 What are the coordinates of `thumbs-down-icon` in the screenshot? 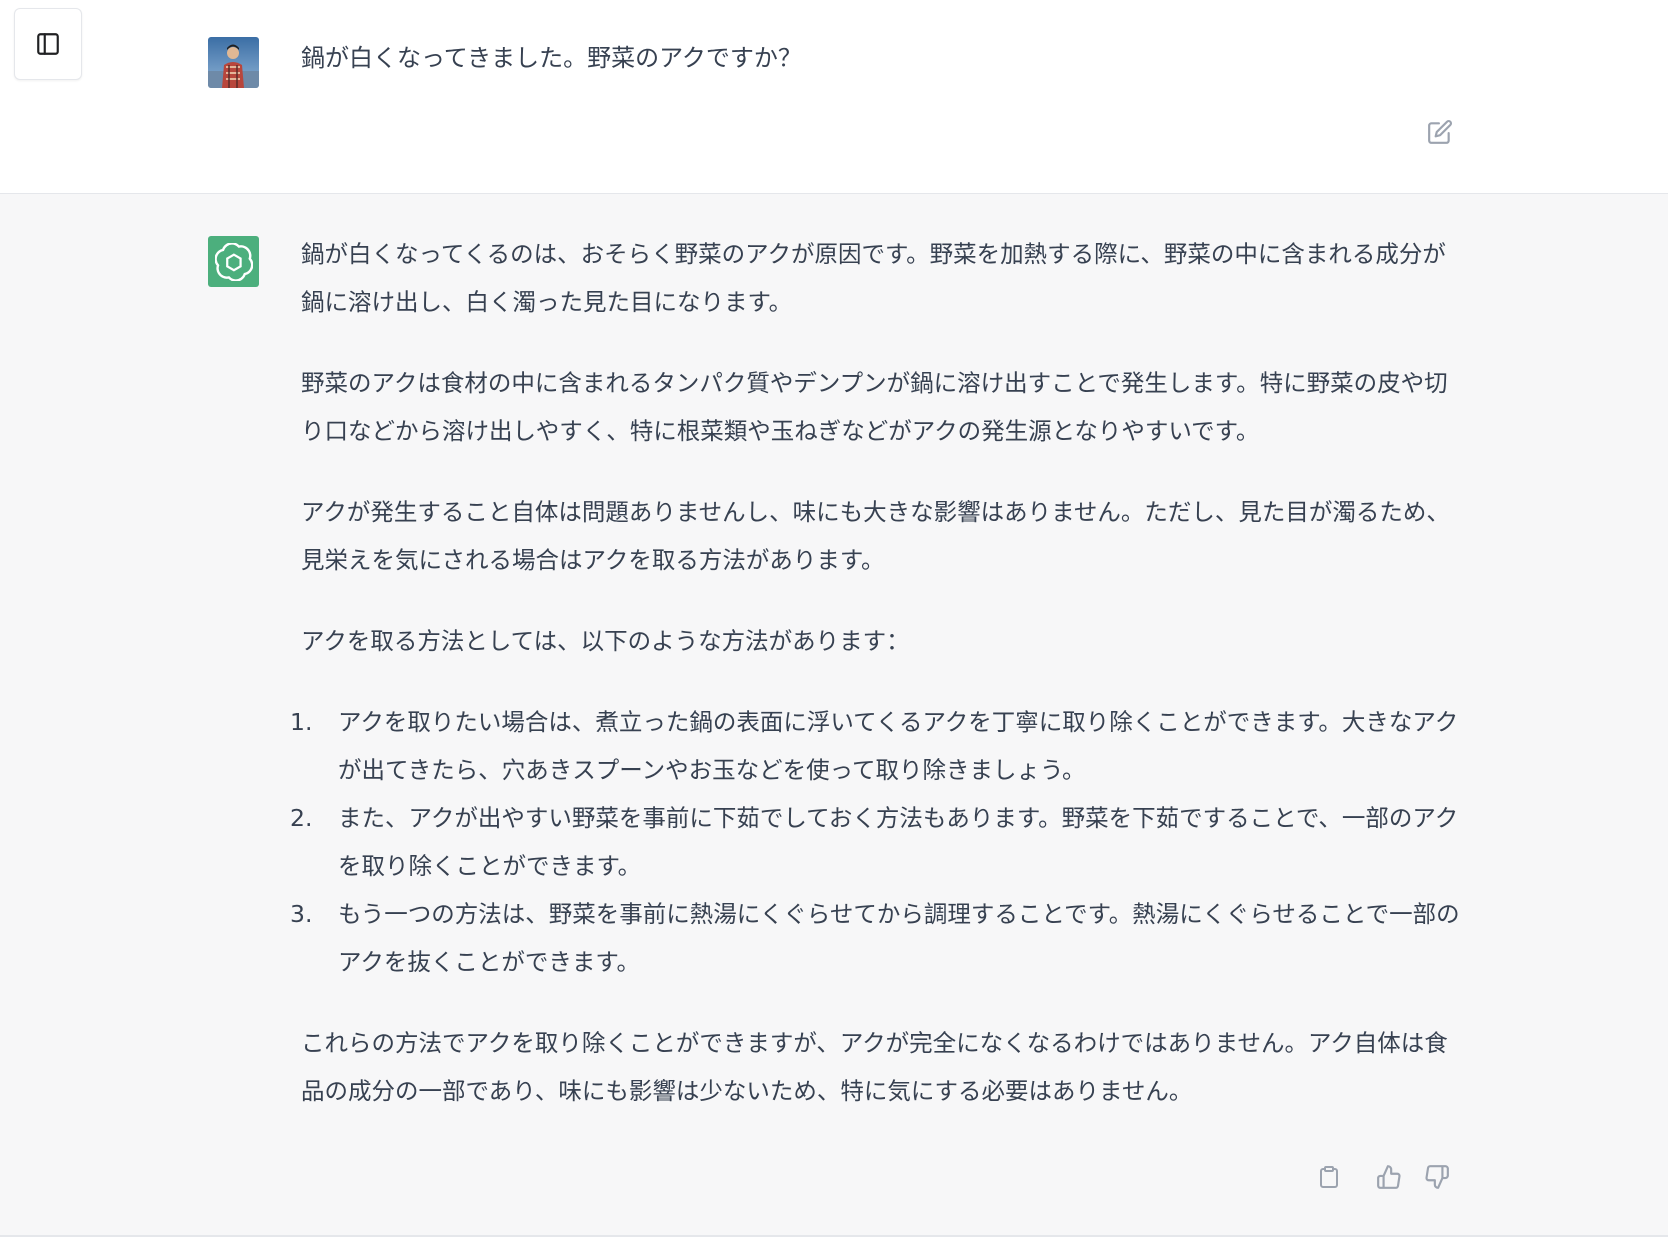 It's located at (1437, 1177).